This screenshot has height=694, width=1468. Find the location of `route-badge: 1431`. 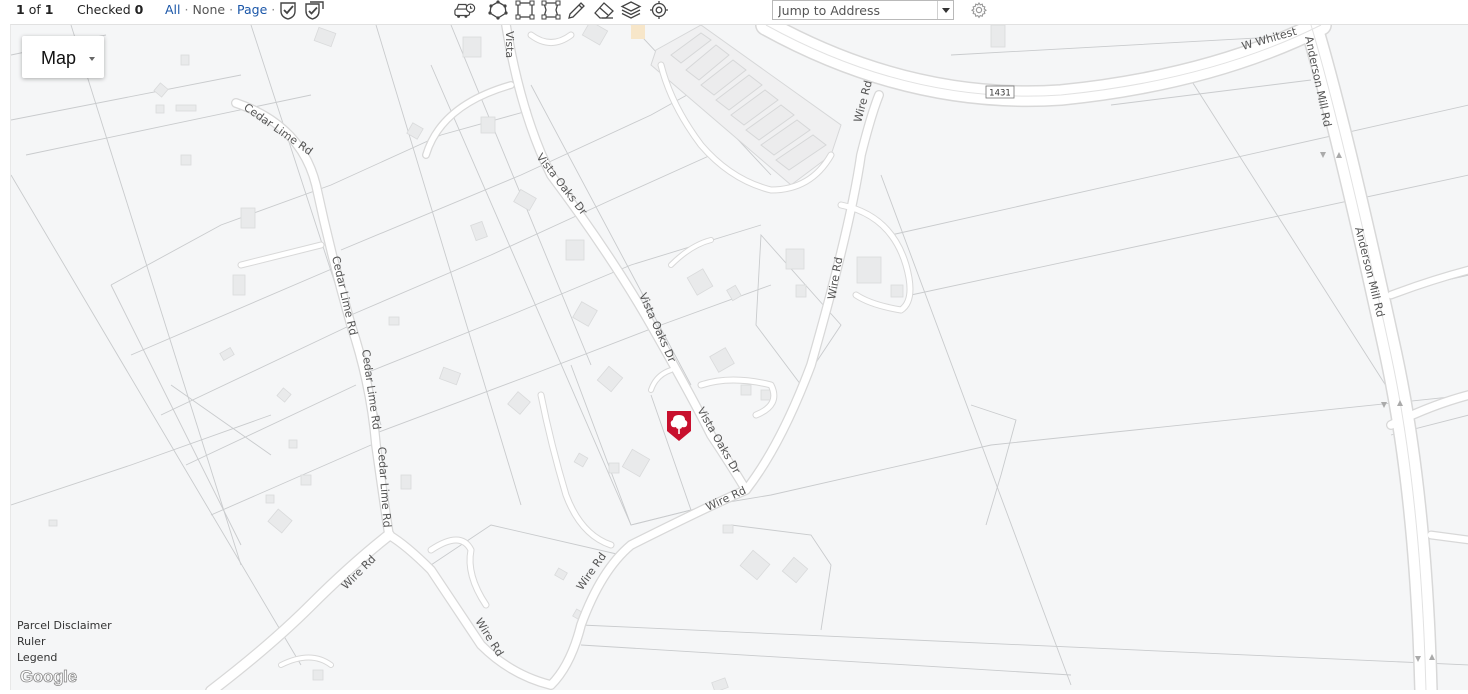

route-badge: 1431 is located at coordinates (1000, 92).